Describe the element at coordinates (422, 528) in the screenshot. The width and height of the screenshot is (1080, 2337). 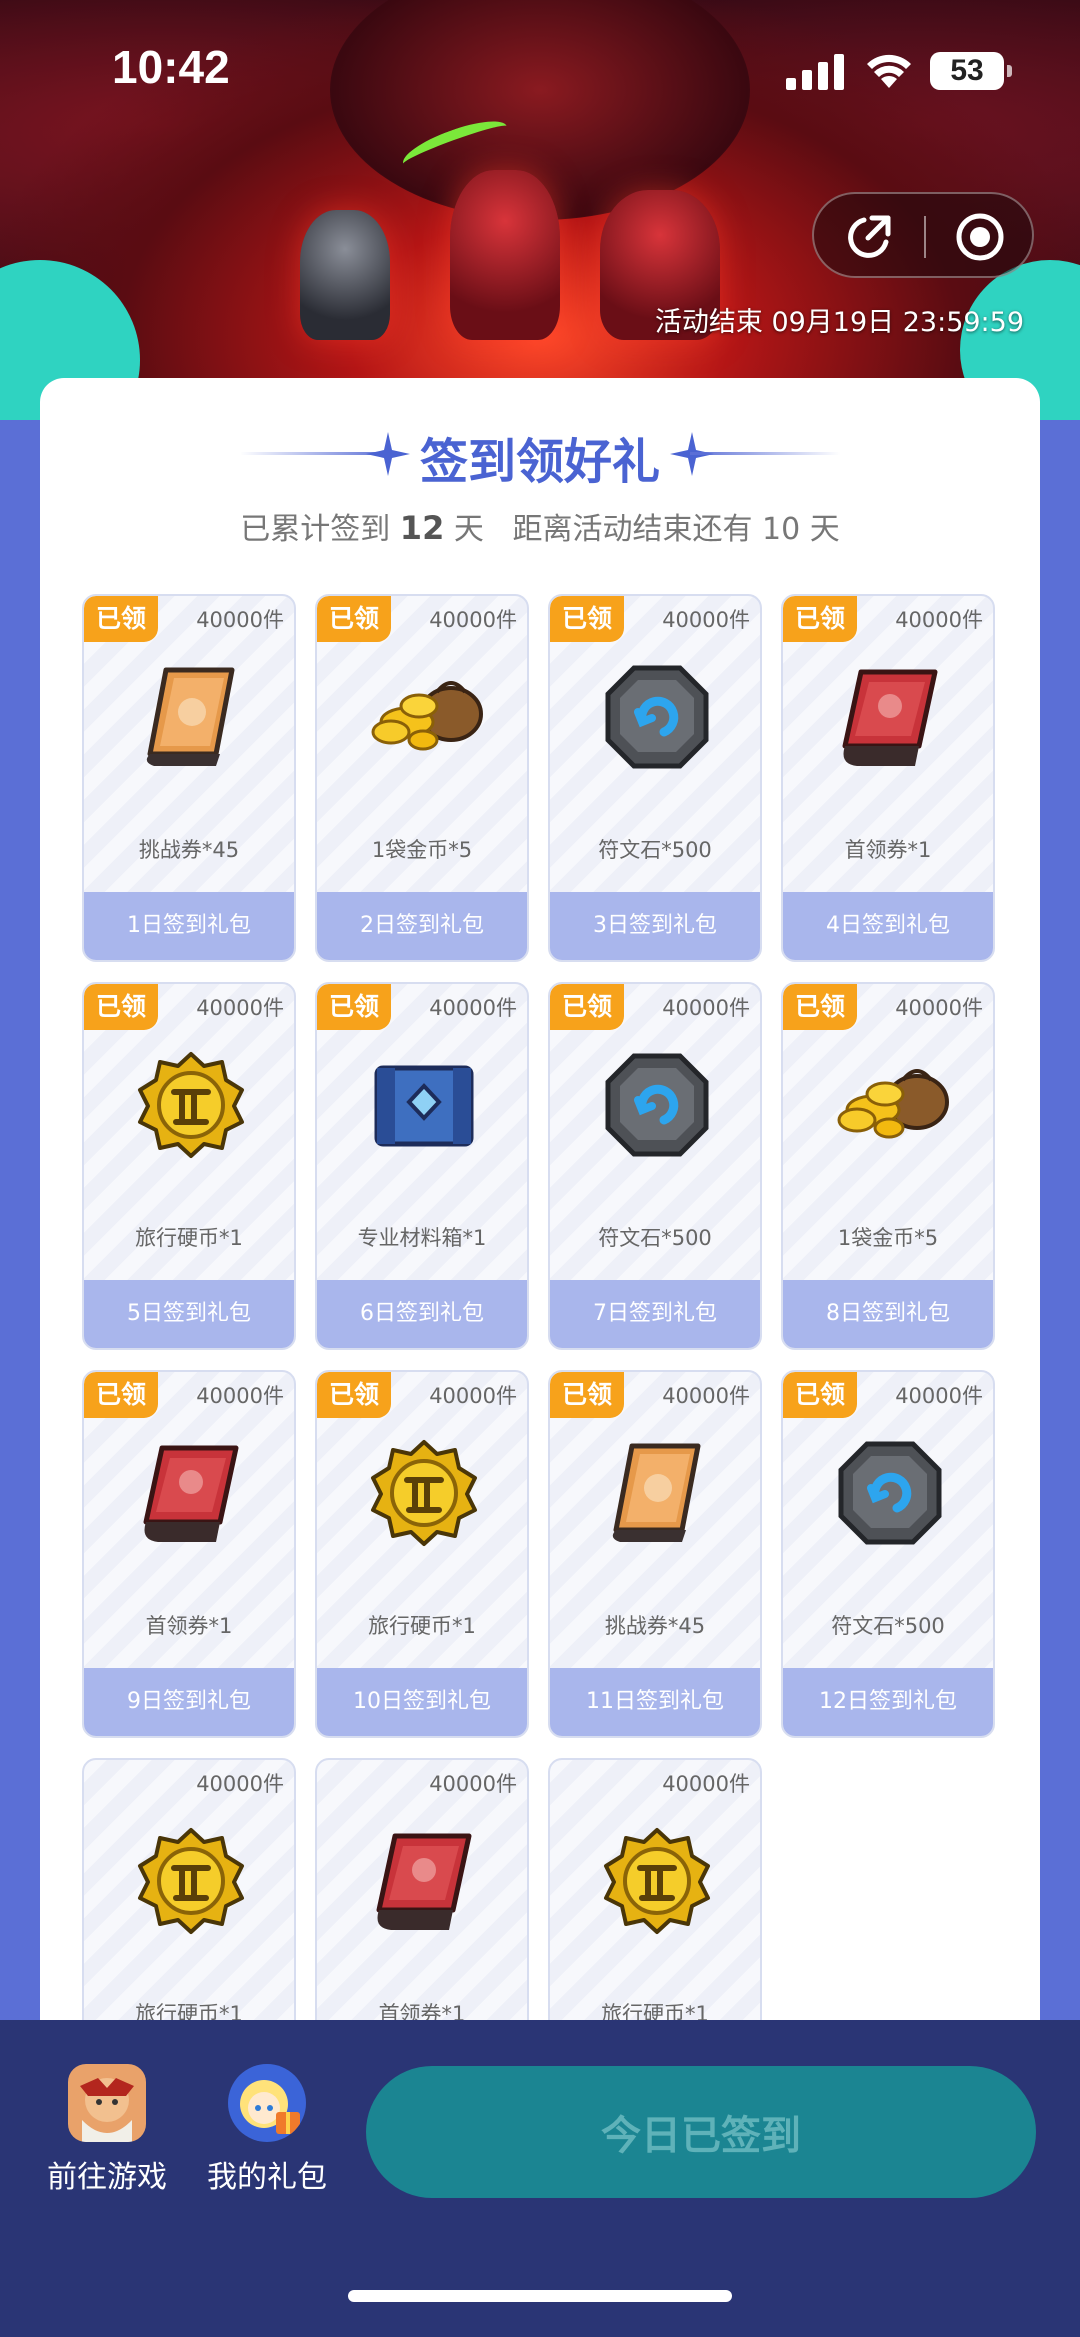
I see `signed-days-count: 12` at that location.